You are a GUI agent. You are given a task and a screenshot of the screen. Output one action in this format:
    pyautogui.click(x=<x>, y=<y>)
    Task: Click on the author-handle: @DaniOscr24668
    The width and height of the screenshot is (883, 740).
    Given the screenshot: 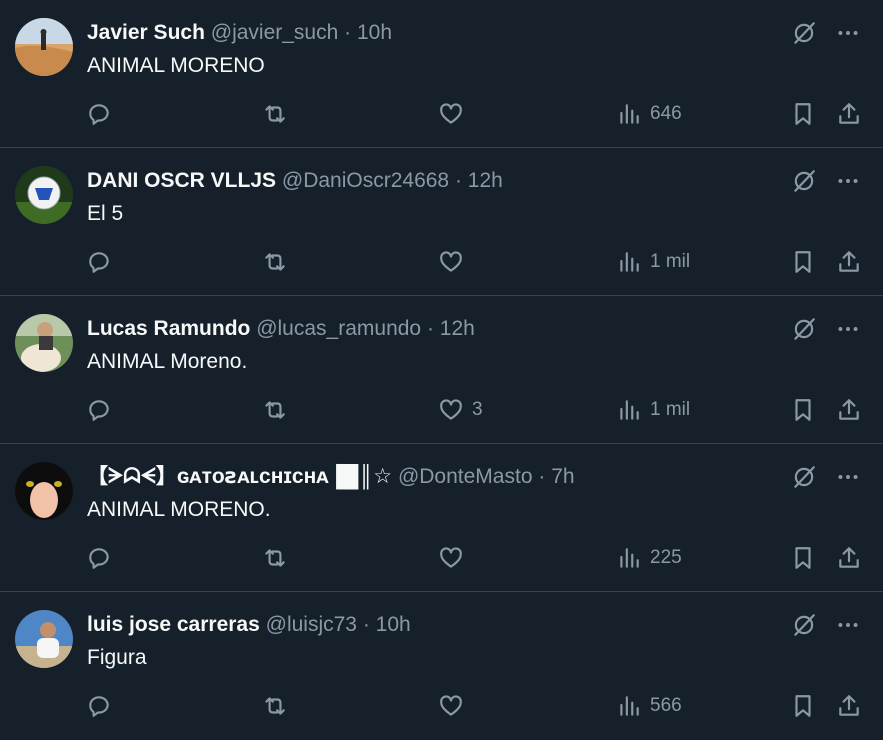 What is the action you would take?
    pyautogui.click(x=365, y=180)
    